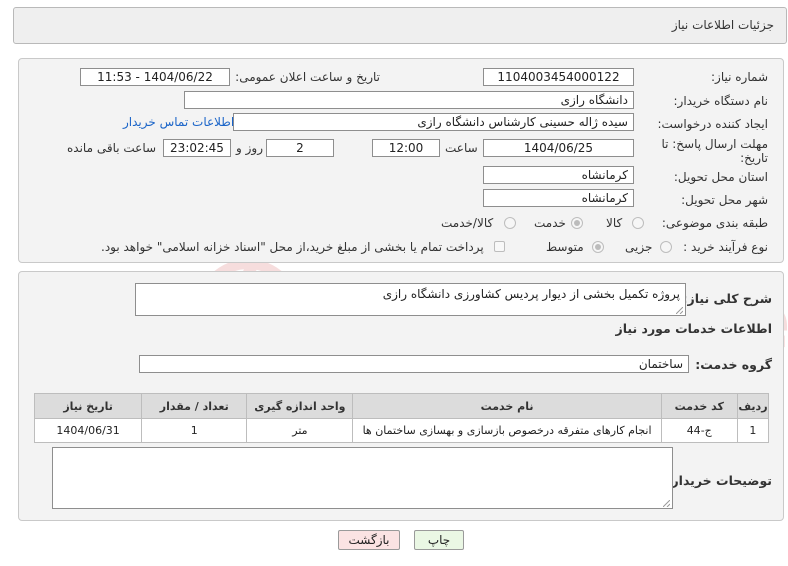 This screenshot has width=788, height=566. I want to click on buyer-contact-link: اطلاعات تماس خریدار, so click(178, 122).